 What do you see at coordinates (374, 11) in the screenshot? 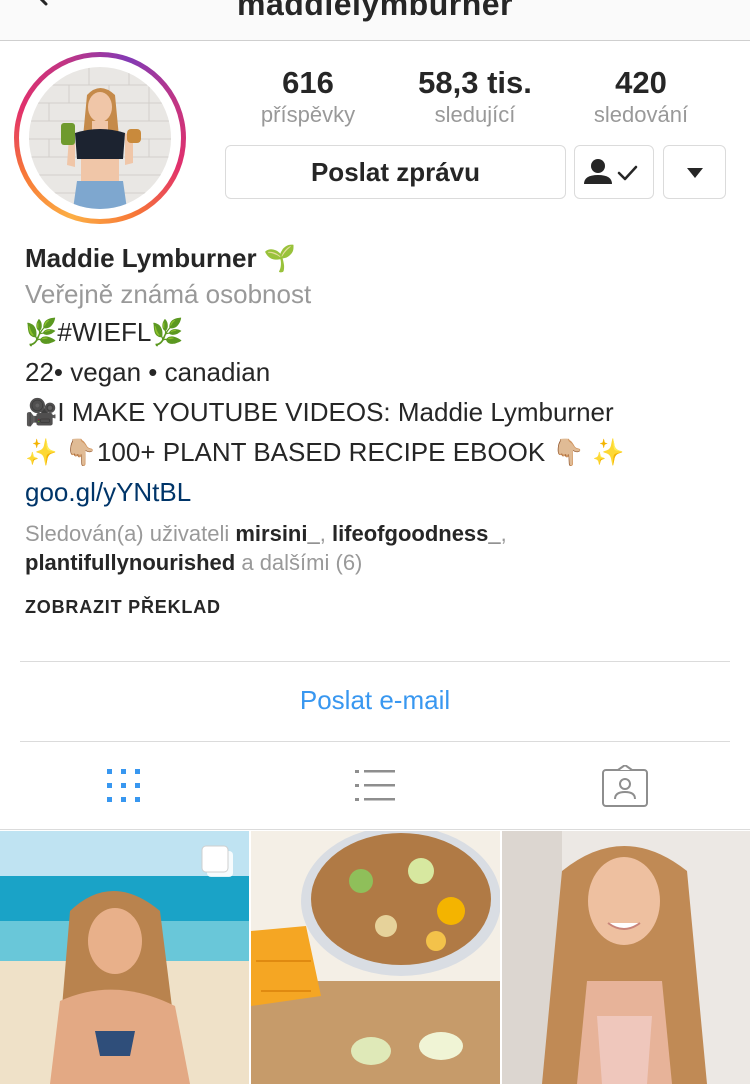
I see `profile-username: maddielymburner` at bounding box center [374, 11].